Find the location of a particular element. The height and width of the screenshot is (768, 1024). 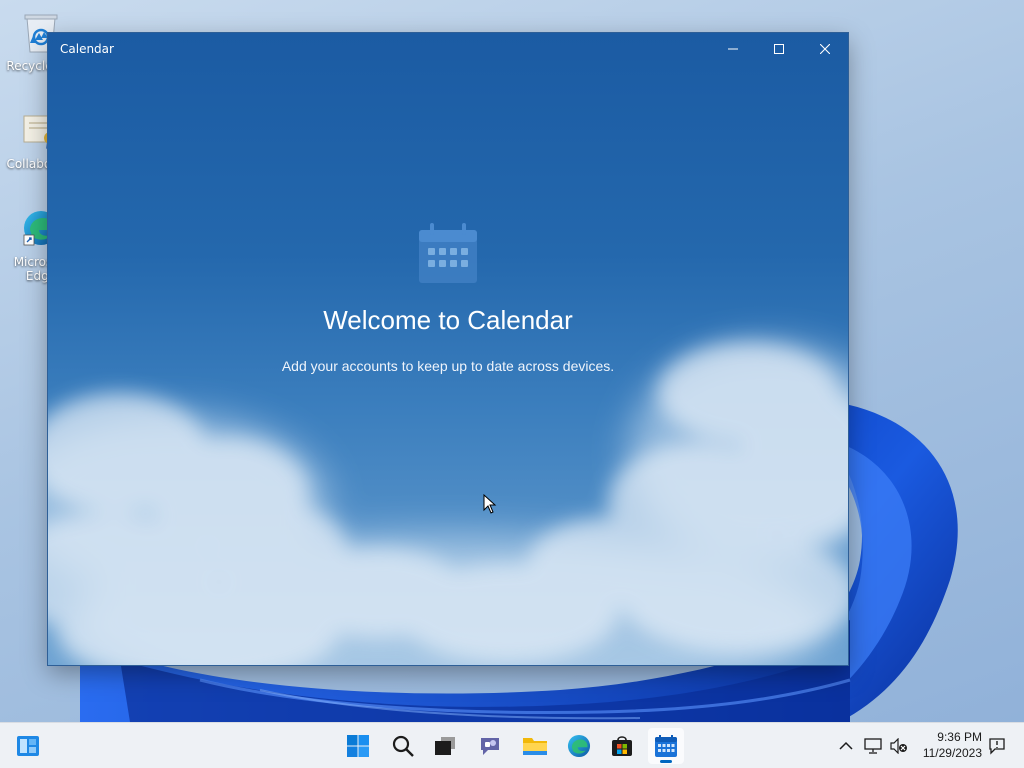

folder-icon is located at coordinates (535, 746).